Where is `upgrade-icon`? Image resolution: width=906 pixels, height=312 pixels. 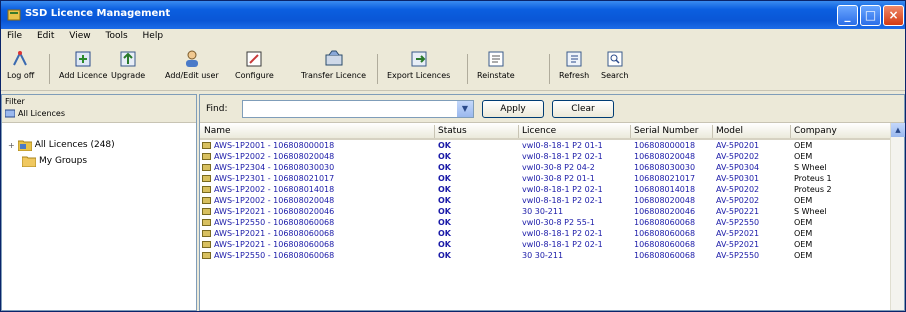
upgrade-icon is located at coordinates (128, 59).